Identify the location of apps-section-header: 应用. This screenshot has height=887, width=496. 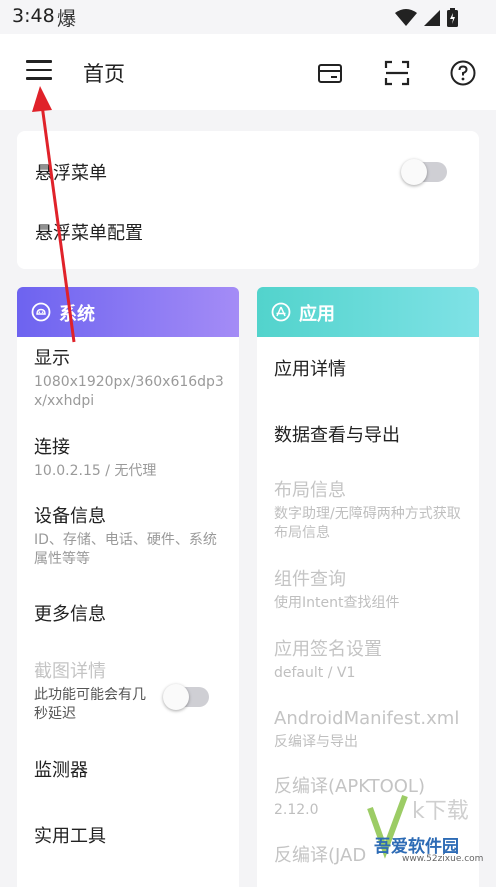
(368, 312).